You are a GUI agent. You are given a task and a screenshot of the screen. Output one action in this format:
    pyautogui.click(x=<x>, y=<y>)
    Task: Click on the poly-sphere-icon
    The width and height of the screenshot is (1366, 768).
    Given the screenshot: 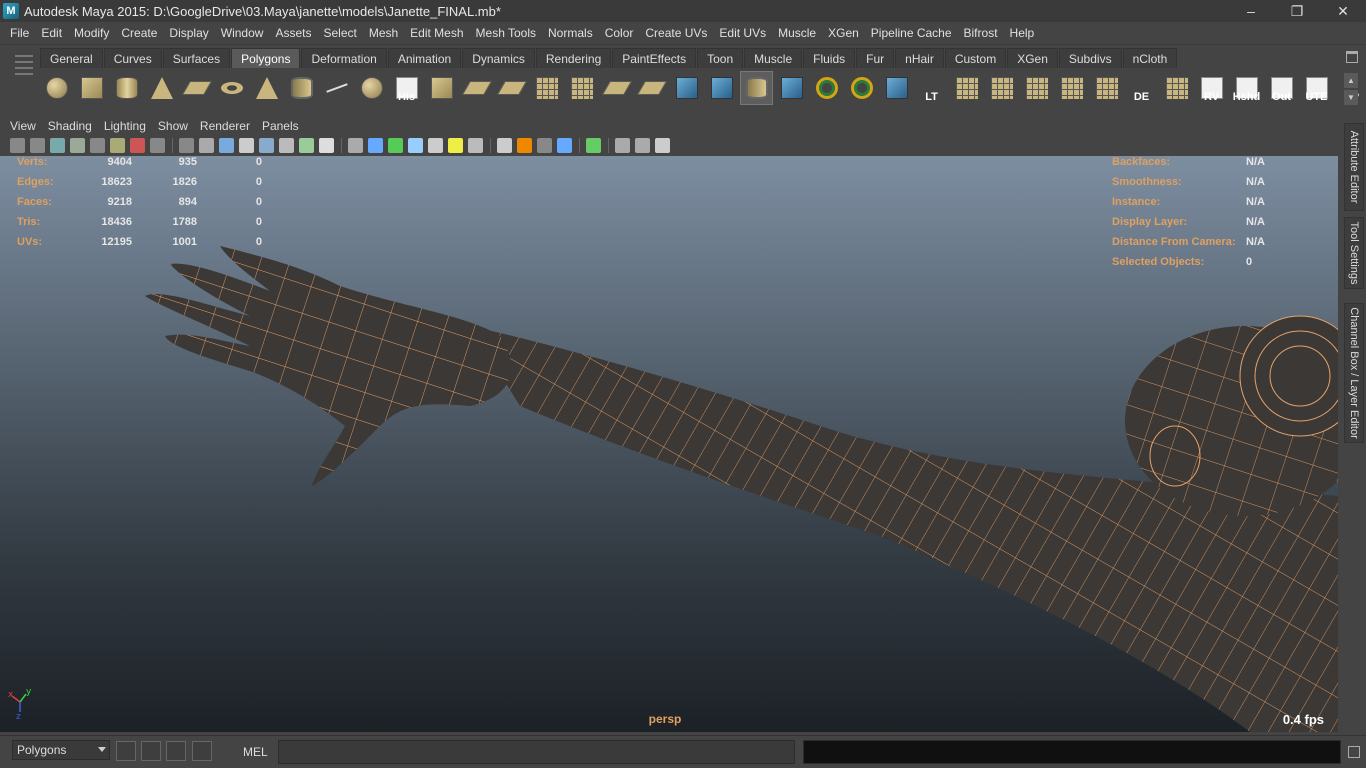 What is the action you would take?
    pyautogui.click(x=56, y=88)
    